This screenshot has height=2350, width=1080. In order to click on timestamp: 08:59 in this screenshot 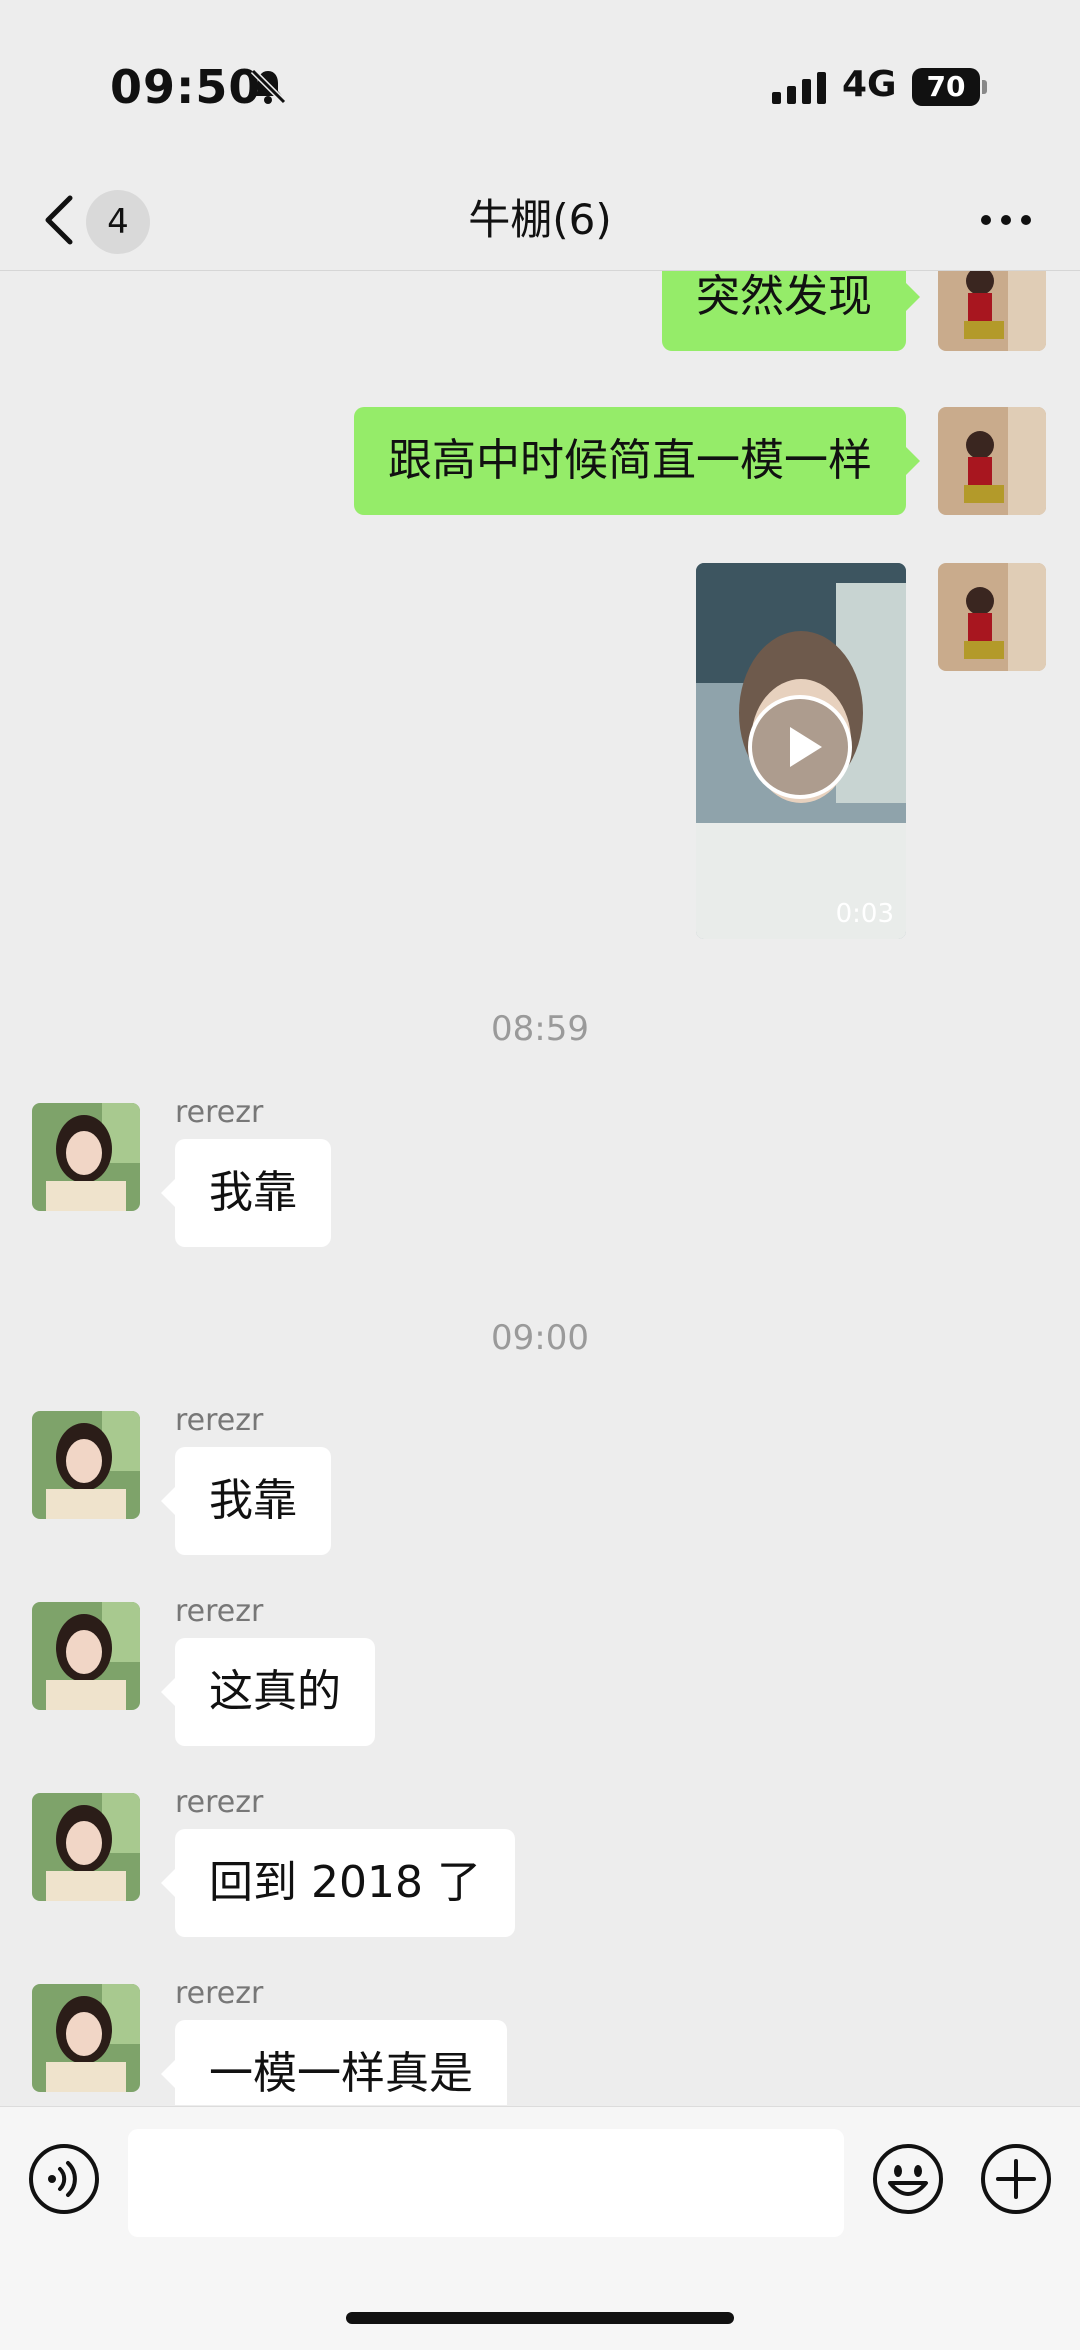, I will do `click(540, 1029)`.